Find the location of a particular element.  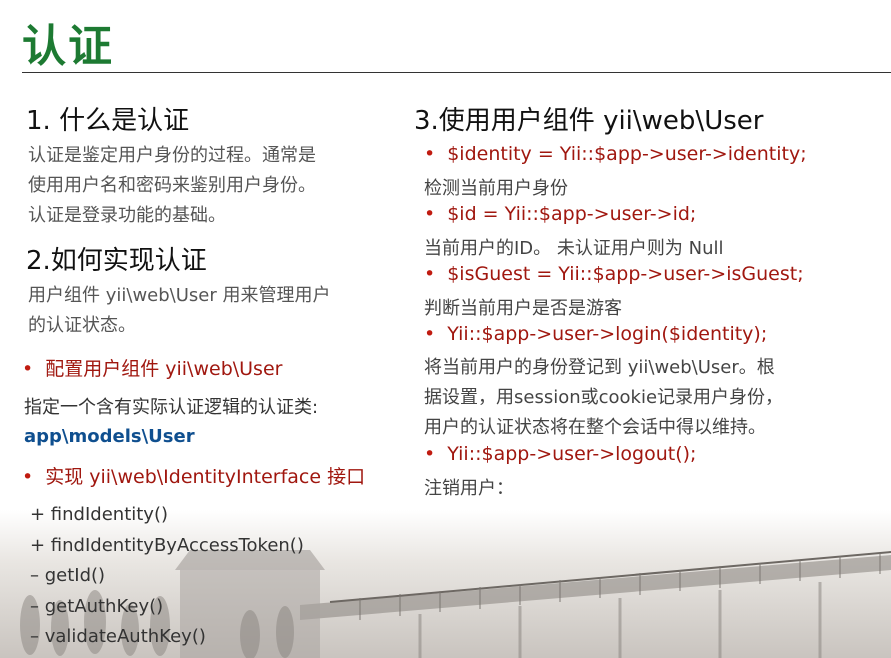

description: 注销用户： is located at coordinates (469, 488).